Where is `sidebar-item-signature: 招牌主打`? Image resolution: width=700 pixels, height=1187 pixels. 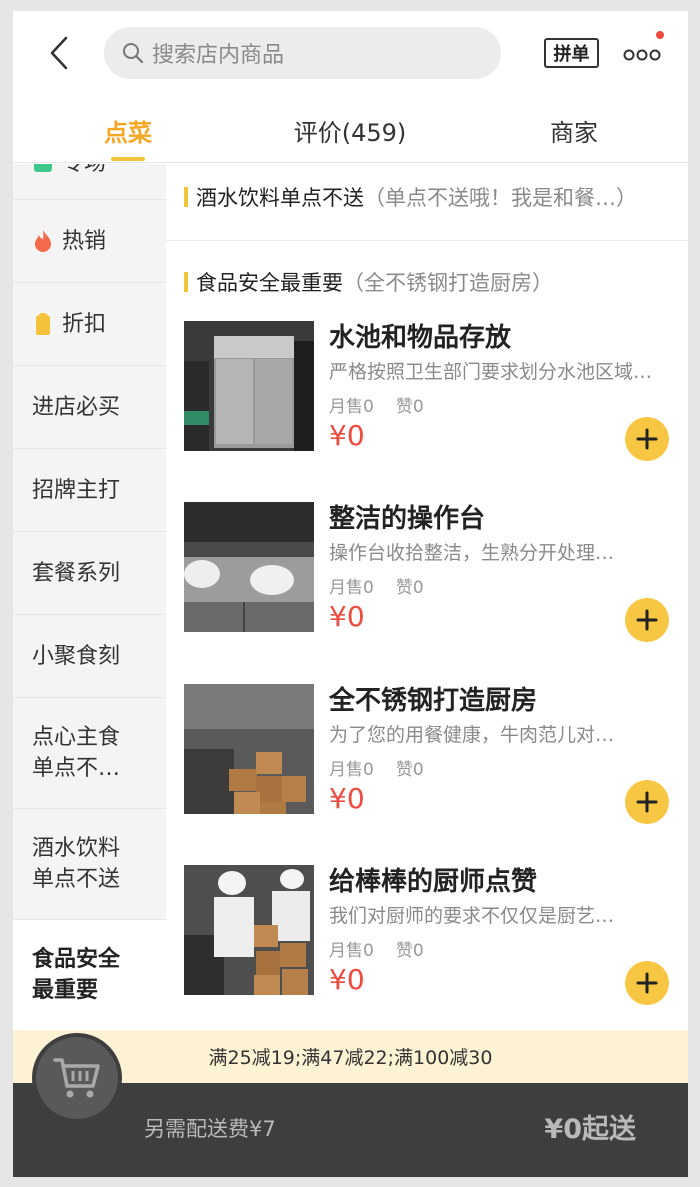
sidebar-item-signature: 招牌主打 is located at coordinates (89, 490).